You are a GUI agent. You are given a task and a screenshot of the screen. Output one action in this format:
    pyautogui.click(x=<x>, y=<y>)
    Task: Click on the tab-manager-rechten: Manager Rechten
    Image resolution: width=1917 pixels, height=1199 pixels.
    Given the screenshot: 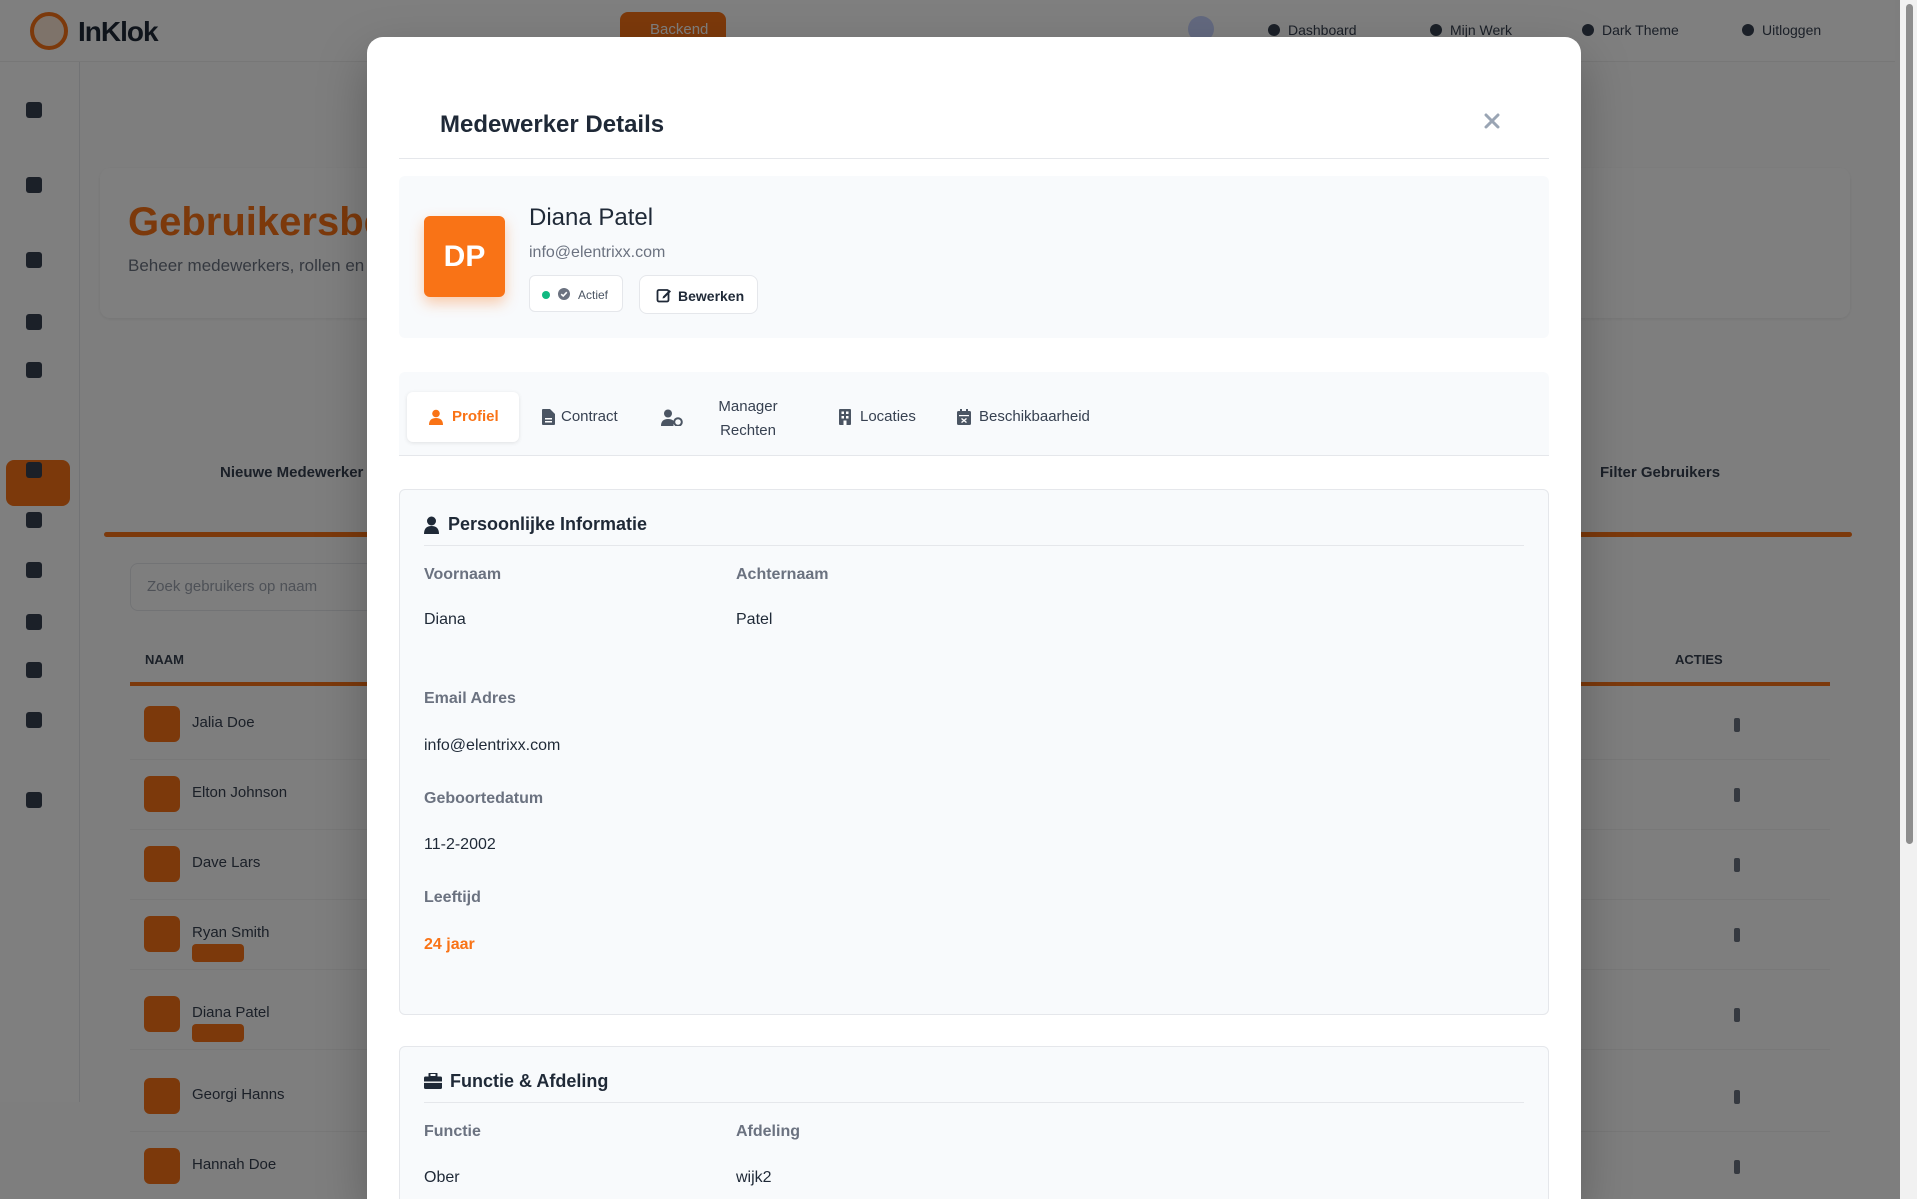 What is the action you would take?
    pyautogui.click(x=726, y=417)
    